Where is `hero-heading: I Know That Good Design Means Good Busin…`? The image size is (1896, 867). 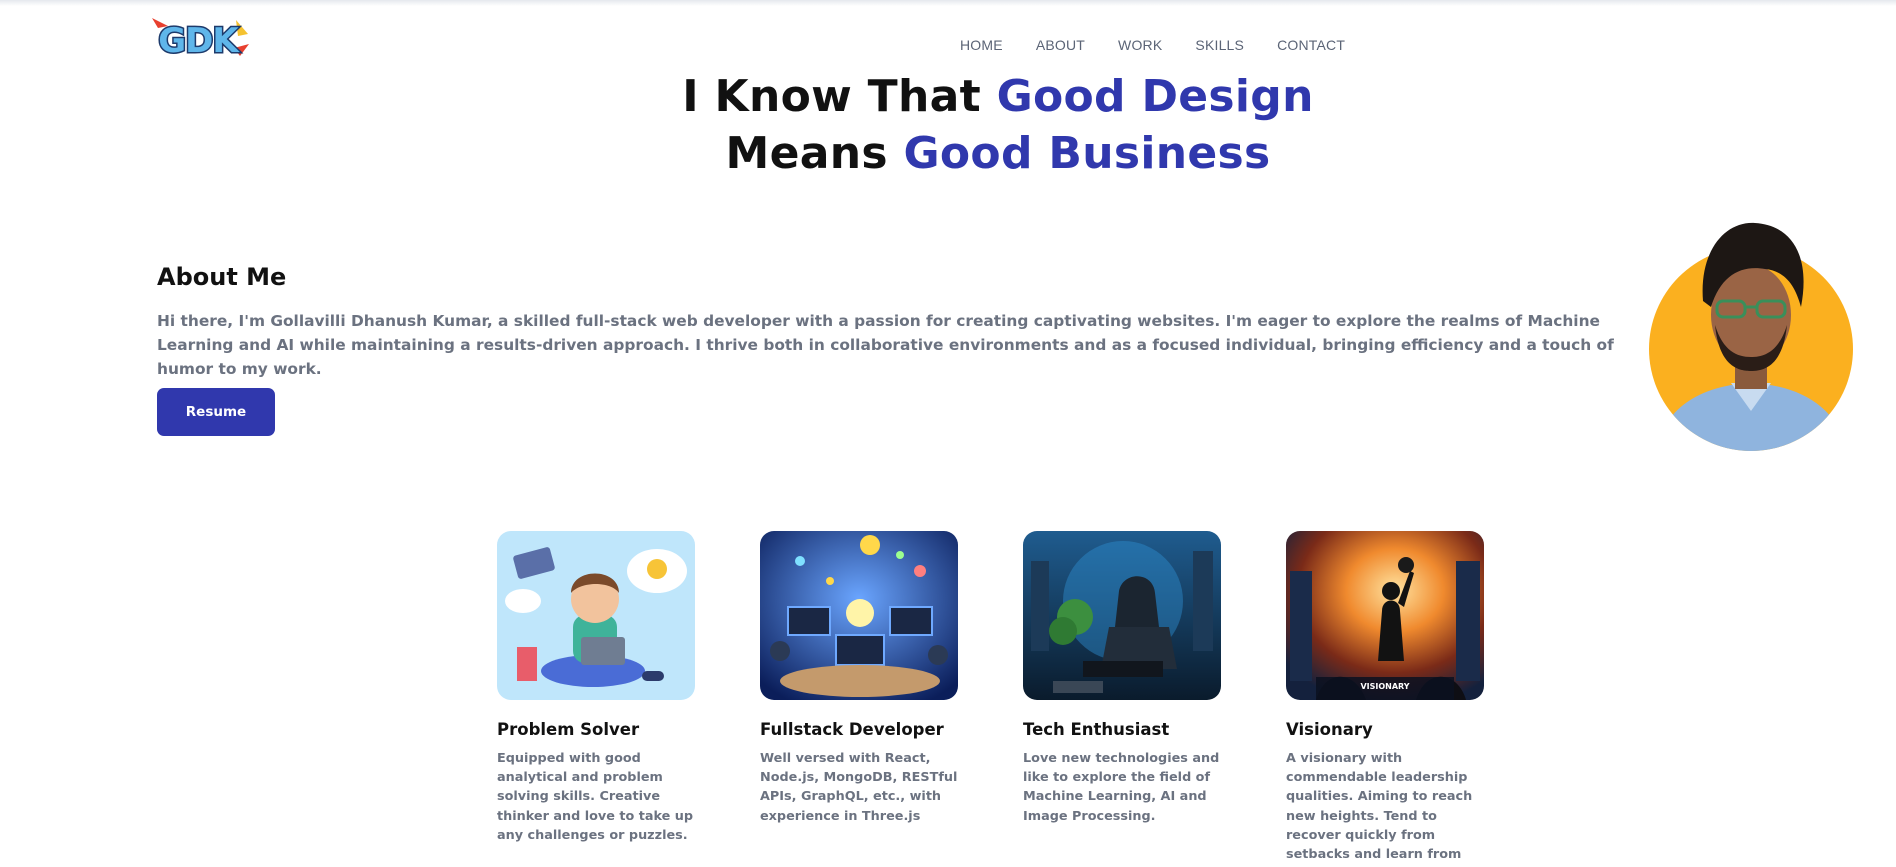
hero-heading: I Know That Good Design Means Good Busin… is located at coordinates (998, 125).